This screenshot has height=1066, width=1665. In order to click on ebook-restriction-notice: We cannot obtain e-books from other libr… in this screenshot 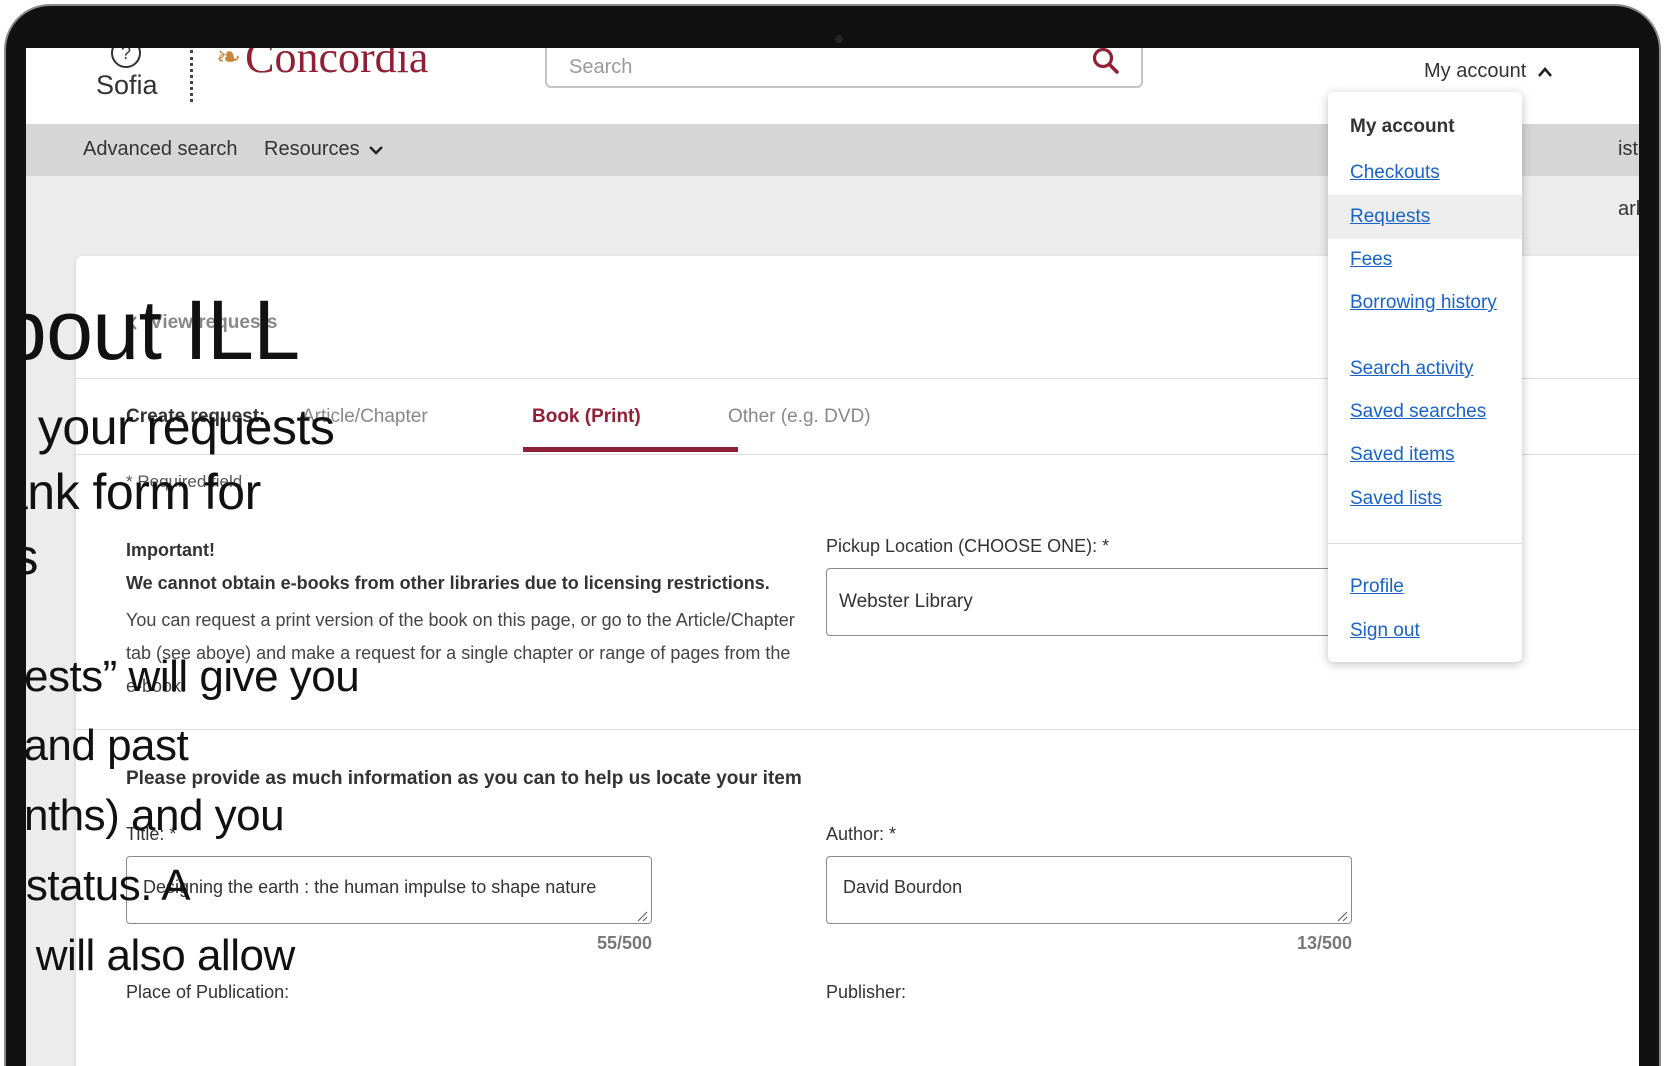, I will do `click(448, 583)`.